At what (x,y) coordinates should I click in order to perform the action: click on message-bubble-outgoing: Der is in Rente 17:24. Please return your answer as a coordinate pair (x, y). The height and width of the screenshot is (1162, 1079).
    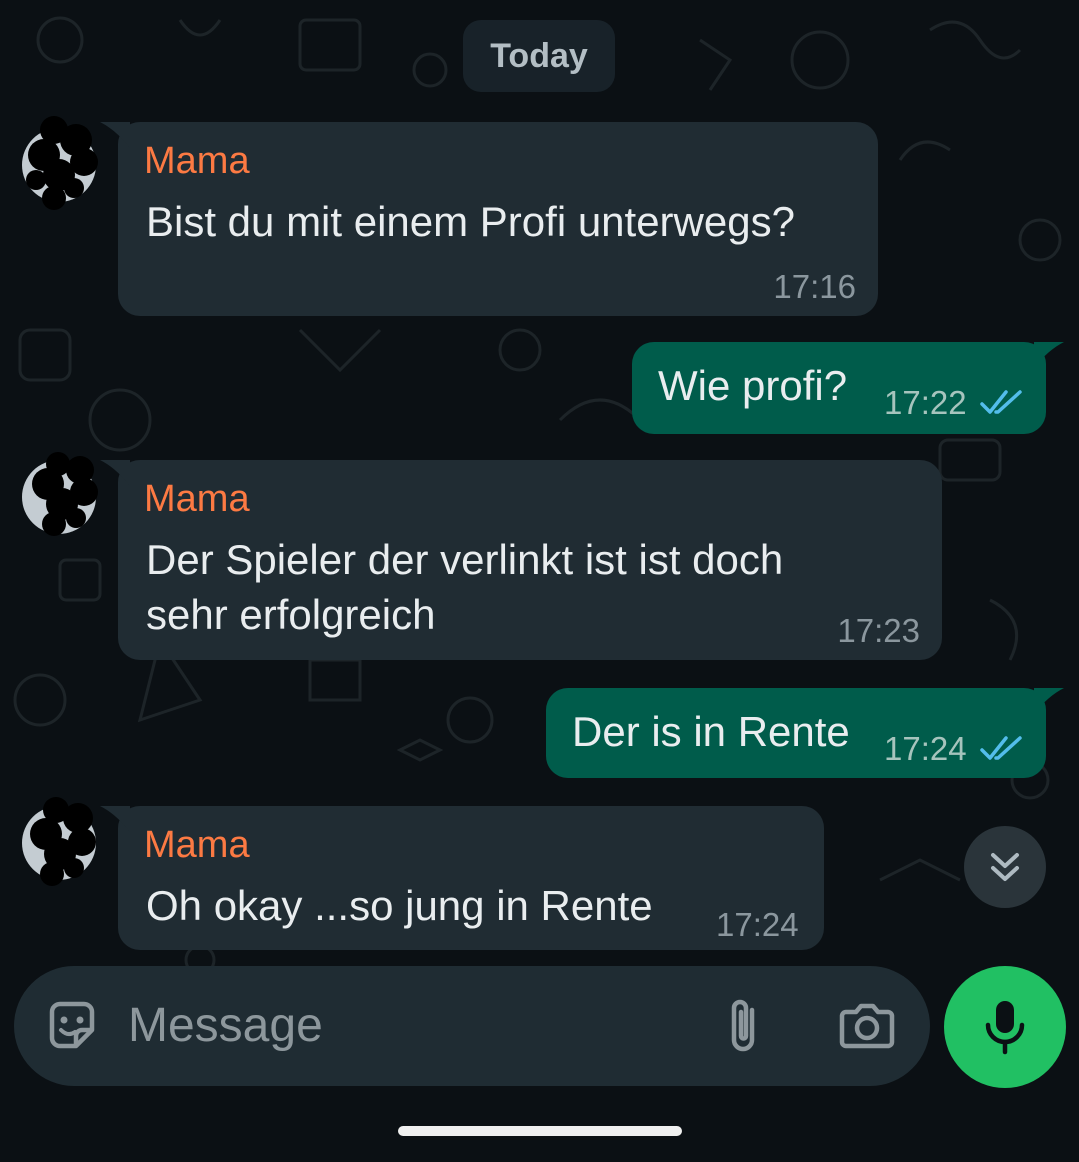
    Looking at the image, I should click on (805, 733).